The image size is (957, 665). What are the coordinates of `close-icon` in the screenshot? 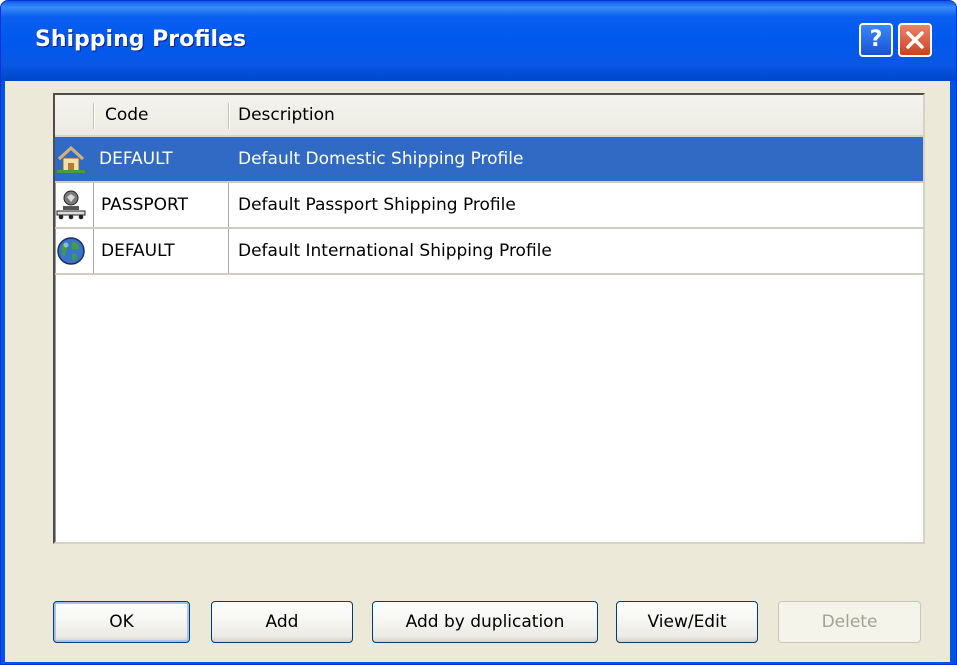 It's located at (915, 40).